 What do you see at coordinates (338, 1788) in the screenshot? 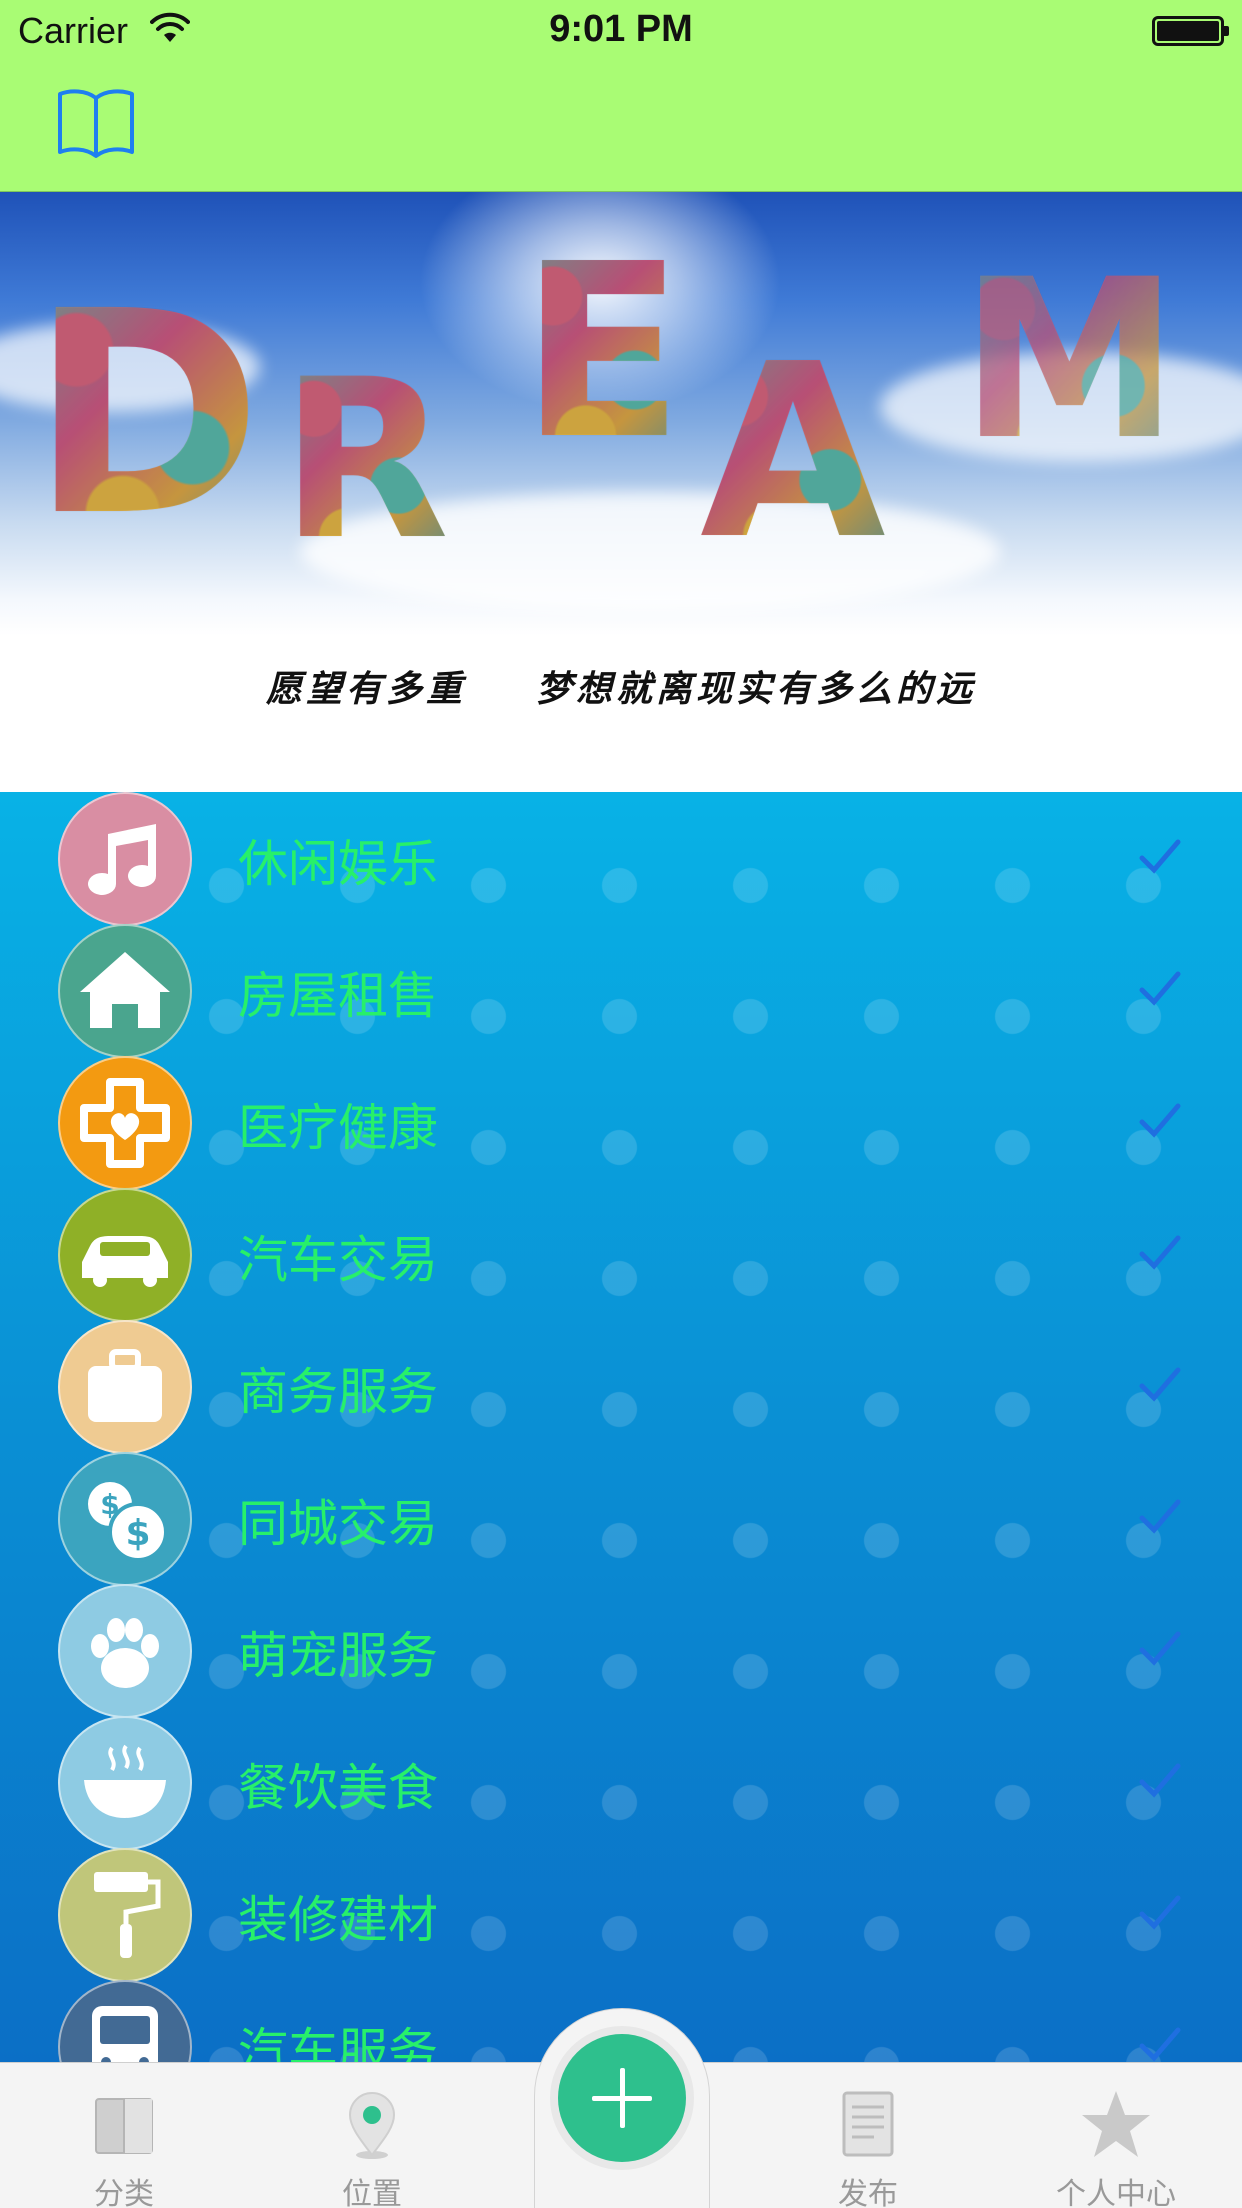
I see `list-item-label: 餐饮美食` at bounding box center [338, 1788].